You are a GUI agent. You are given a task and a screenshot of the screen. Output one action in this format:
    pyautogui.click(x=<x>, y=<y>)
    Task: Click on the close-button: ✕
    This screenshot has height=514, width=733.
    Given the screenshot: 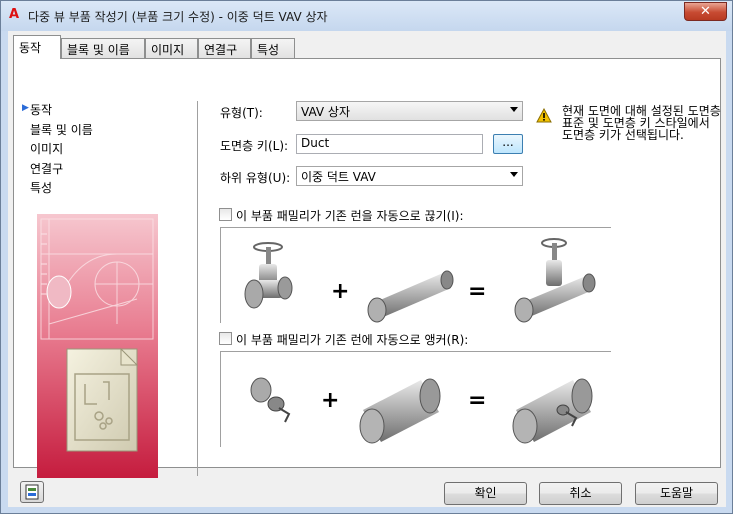 What is the action you would take?
    pyautogui.click(x=705, y=11)
    